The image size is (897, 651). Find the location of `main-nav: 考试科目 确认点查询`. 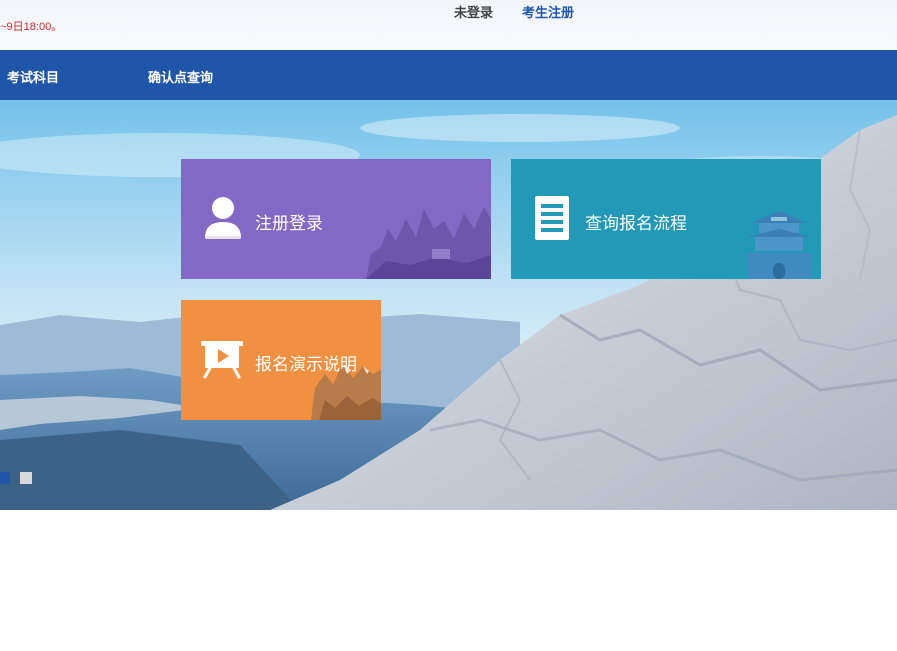

main-nav: 考试科目 确认点查询 is located at coordinates (448, 75).